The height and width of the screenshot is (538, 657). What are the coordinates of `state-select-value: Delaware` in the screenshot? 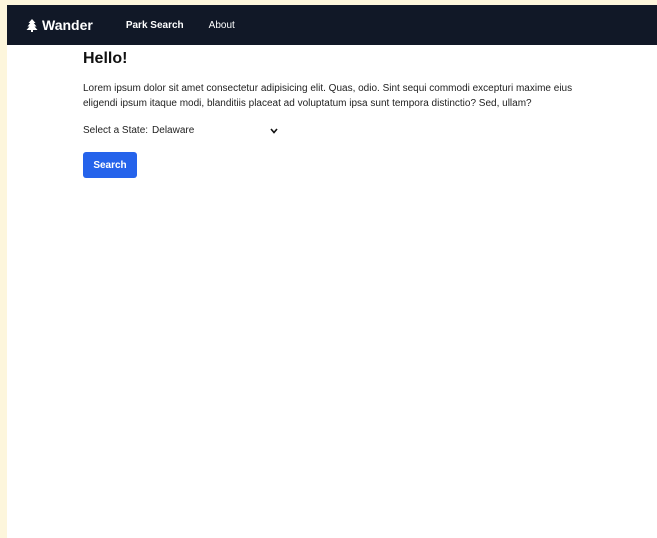 It's located at (173, 130).